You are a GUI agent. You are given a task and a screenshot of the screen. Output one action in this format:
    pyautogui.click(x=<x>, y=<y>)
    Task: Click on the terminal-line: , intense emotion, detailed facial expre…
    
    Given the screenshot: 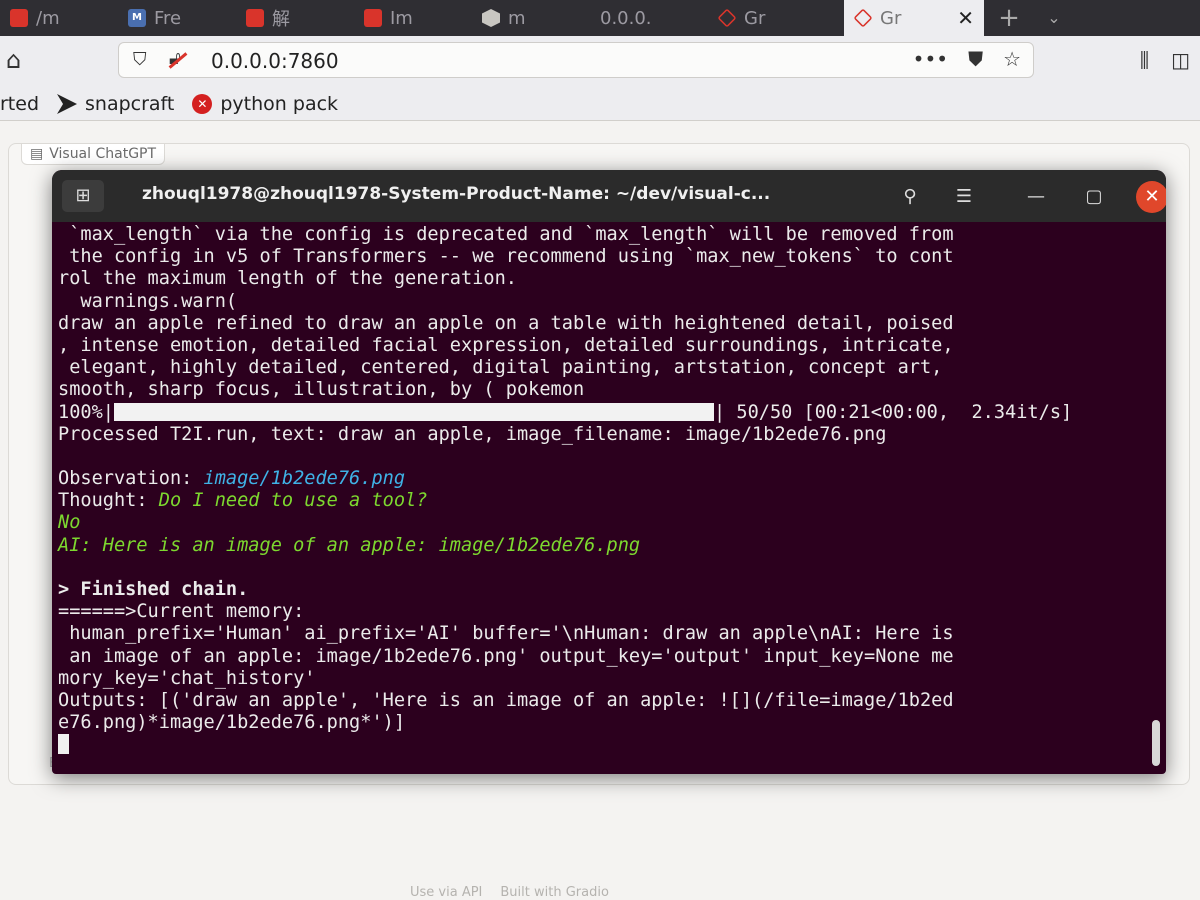 What is the action you would take?
    pyautogui.click(x=506, y=345)
    